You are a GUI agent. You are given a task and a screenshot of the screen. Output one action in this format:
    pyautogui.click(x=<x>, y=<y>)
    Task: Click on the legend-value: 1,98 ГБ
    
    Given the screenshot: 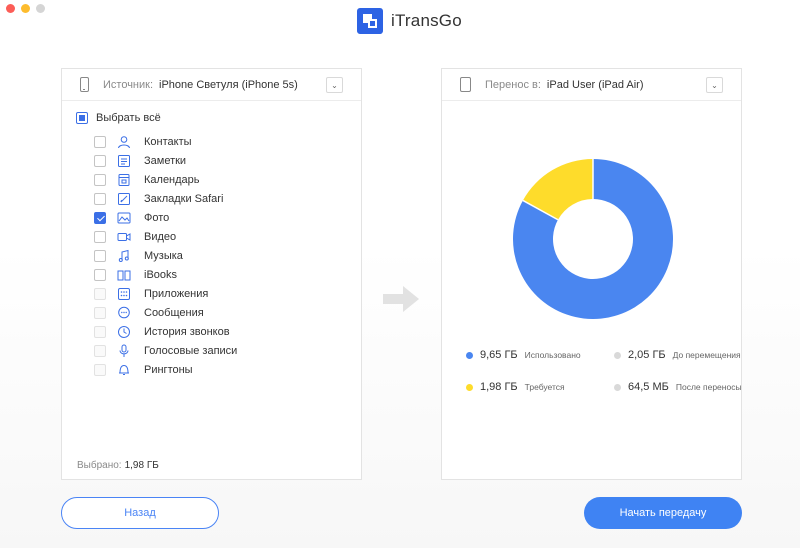 What is the action you would take?
    pyautogui.click(x=499, y=387)
    